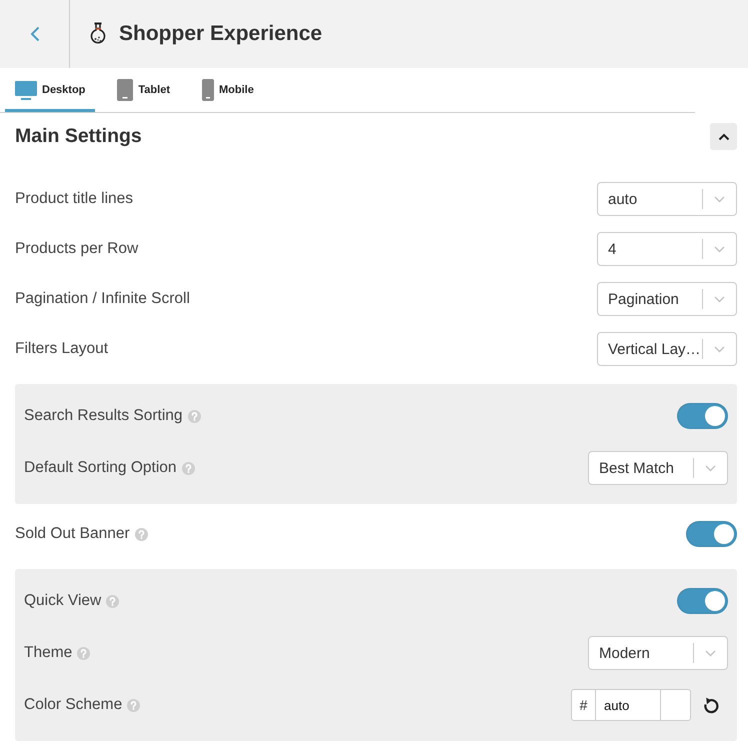 The image size is (748, 750). I want to click on page-title: Shopper Experience, so click(220, 34).